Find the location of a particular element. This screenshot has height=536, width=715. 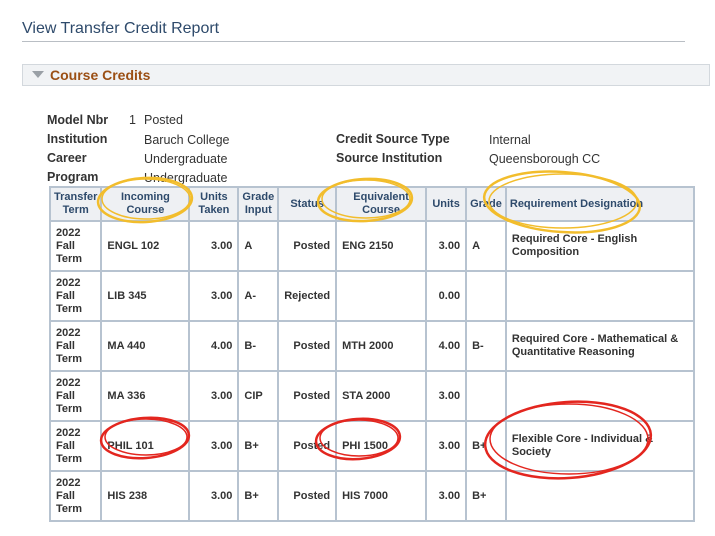

col-header-units-taken: Units Taken is located at coordinates (214, 204).